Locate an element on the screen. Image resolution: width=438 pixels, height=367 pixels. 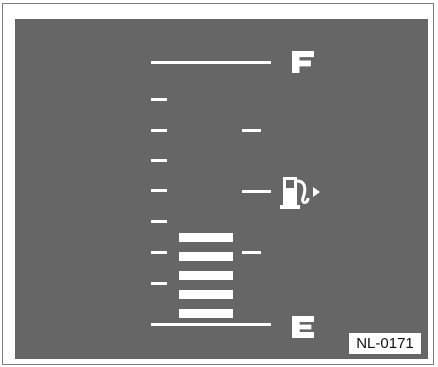
image-code: NL-0171 is located at coordinates (385, 343).